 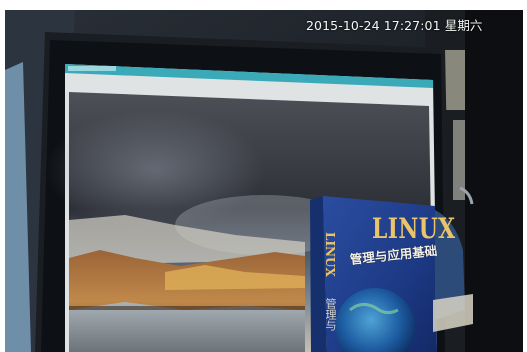 I want to click on book-cover-title: LINUX, so click(x=414, y=228).